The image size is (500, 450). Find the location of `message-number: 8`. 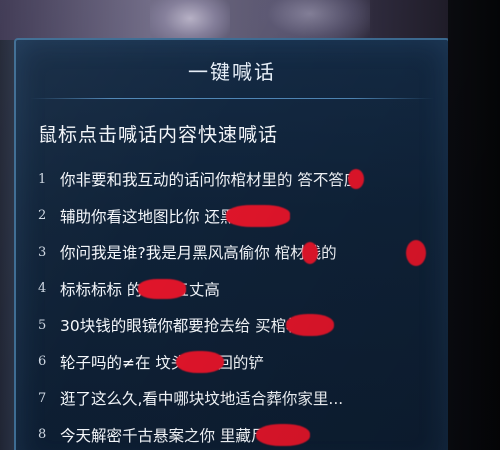

message-number: 8 is located at coordinates (42, 435).